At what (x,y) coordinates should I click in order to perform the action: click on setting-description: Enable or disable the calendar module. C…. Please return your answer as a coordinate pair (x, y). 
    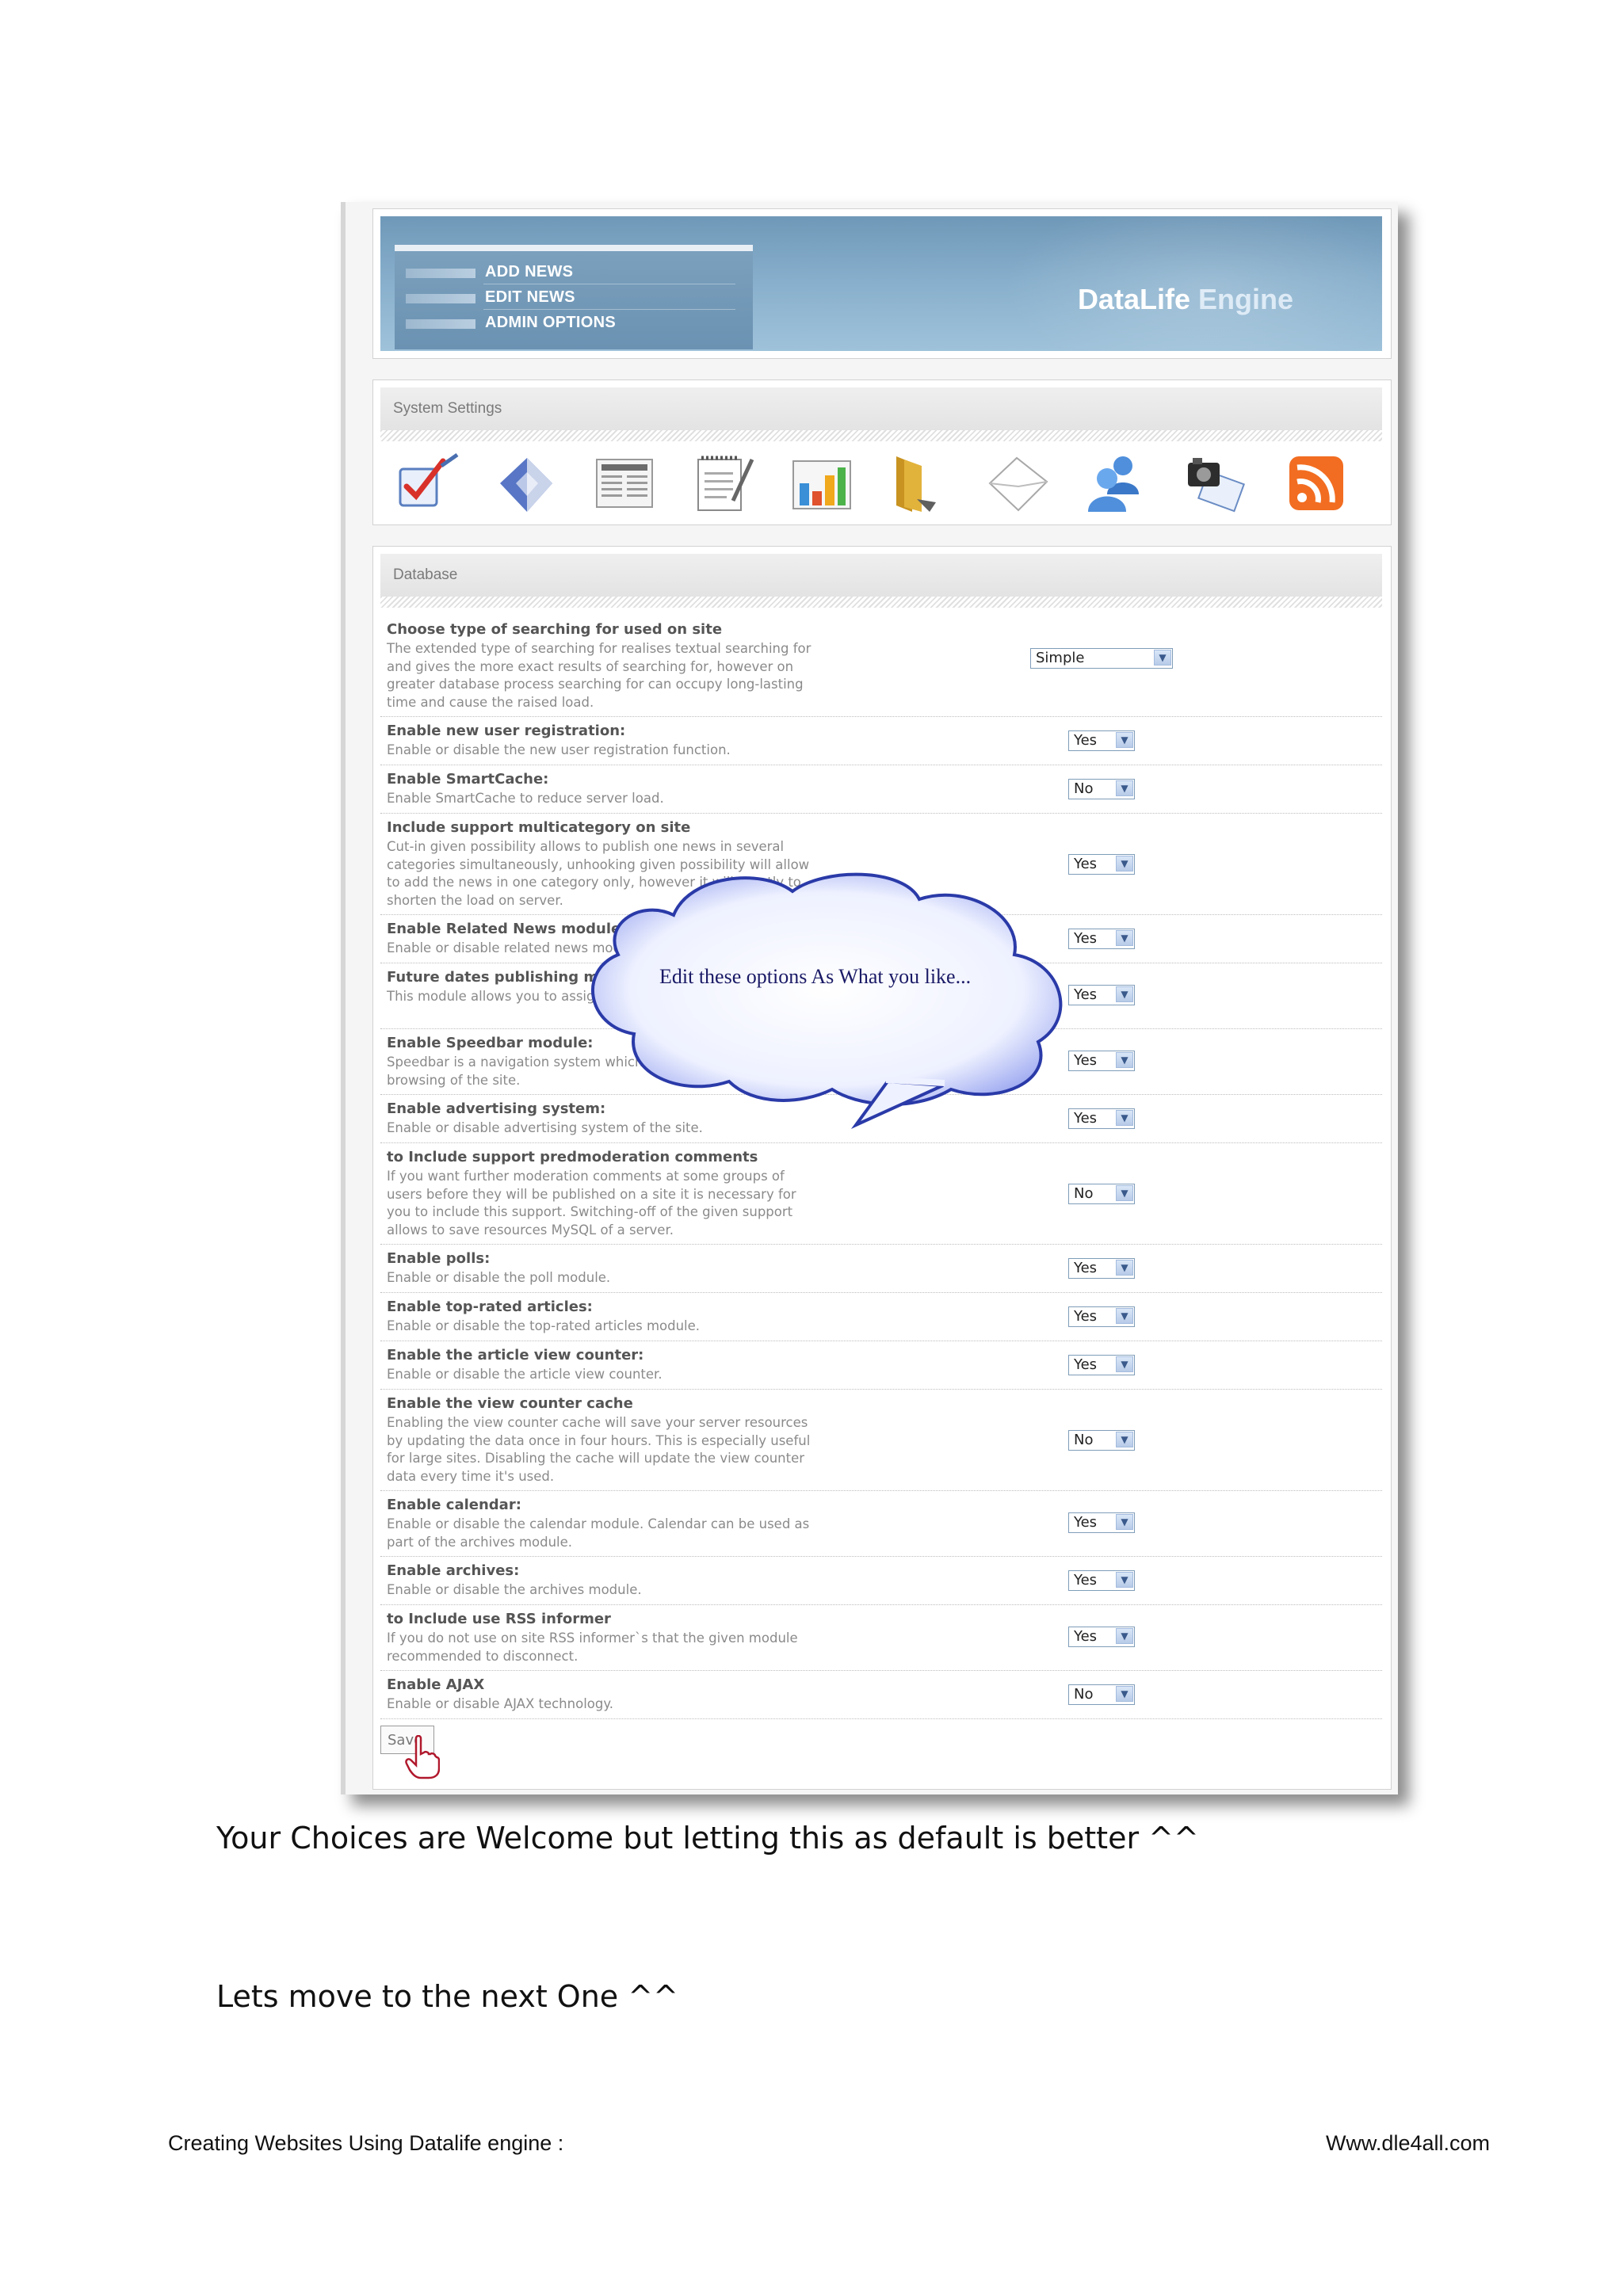
    Looking at the image, I should click on (598, 1533).